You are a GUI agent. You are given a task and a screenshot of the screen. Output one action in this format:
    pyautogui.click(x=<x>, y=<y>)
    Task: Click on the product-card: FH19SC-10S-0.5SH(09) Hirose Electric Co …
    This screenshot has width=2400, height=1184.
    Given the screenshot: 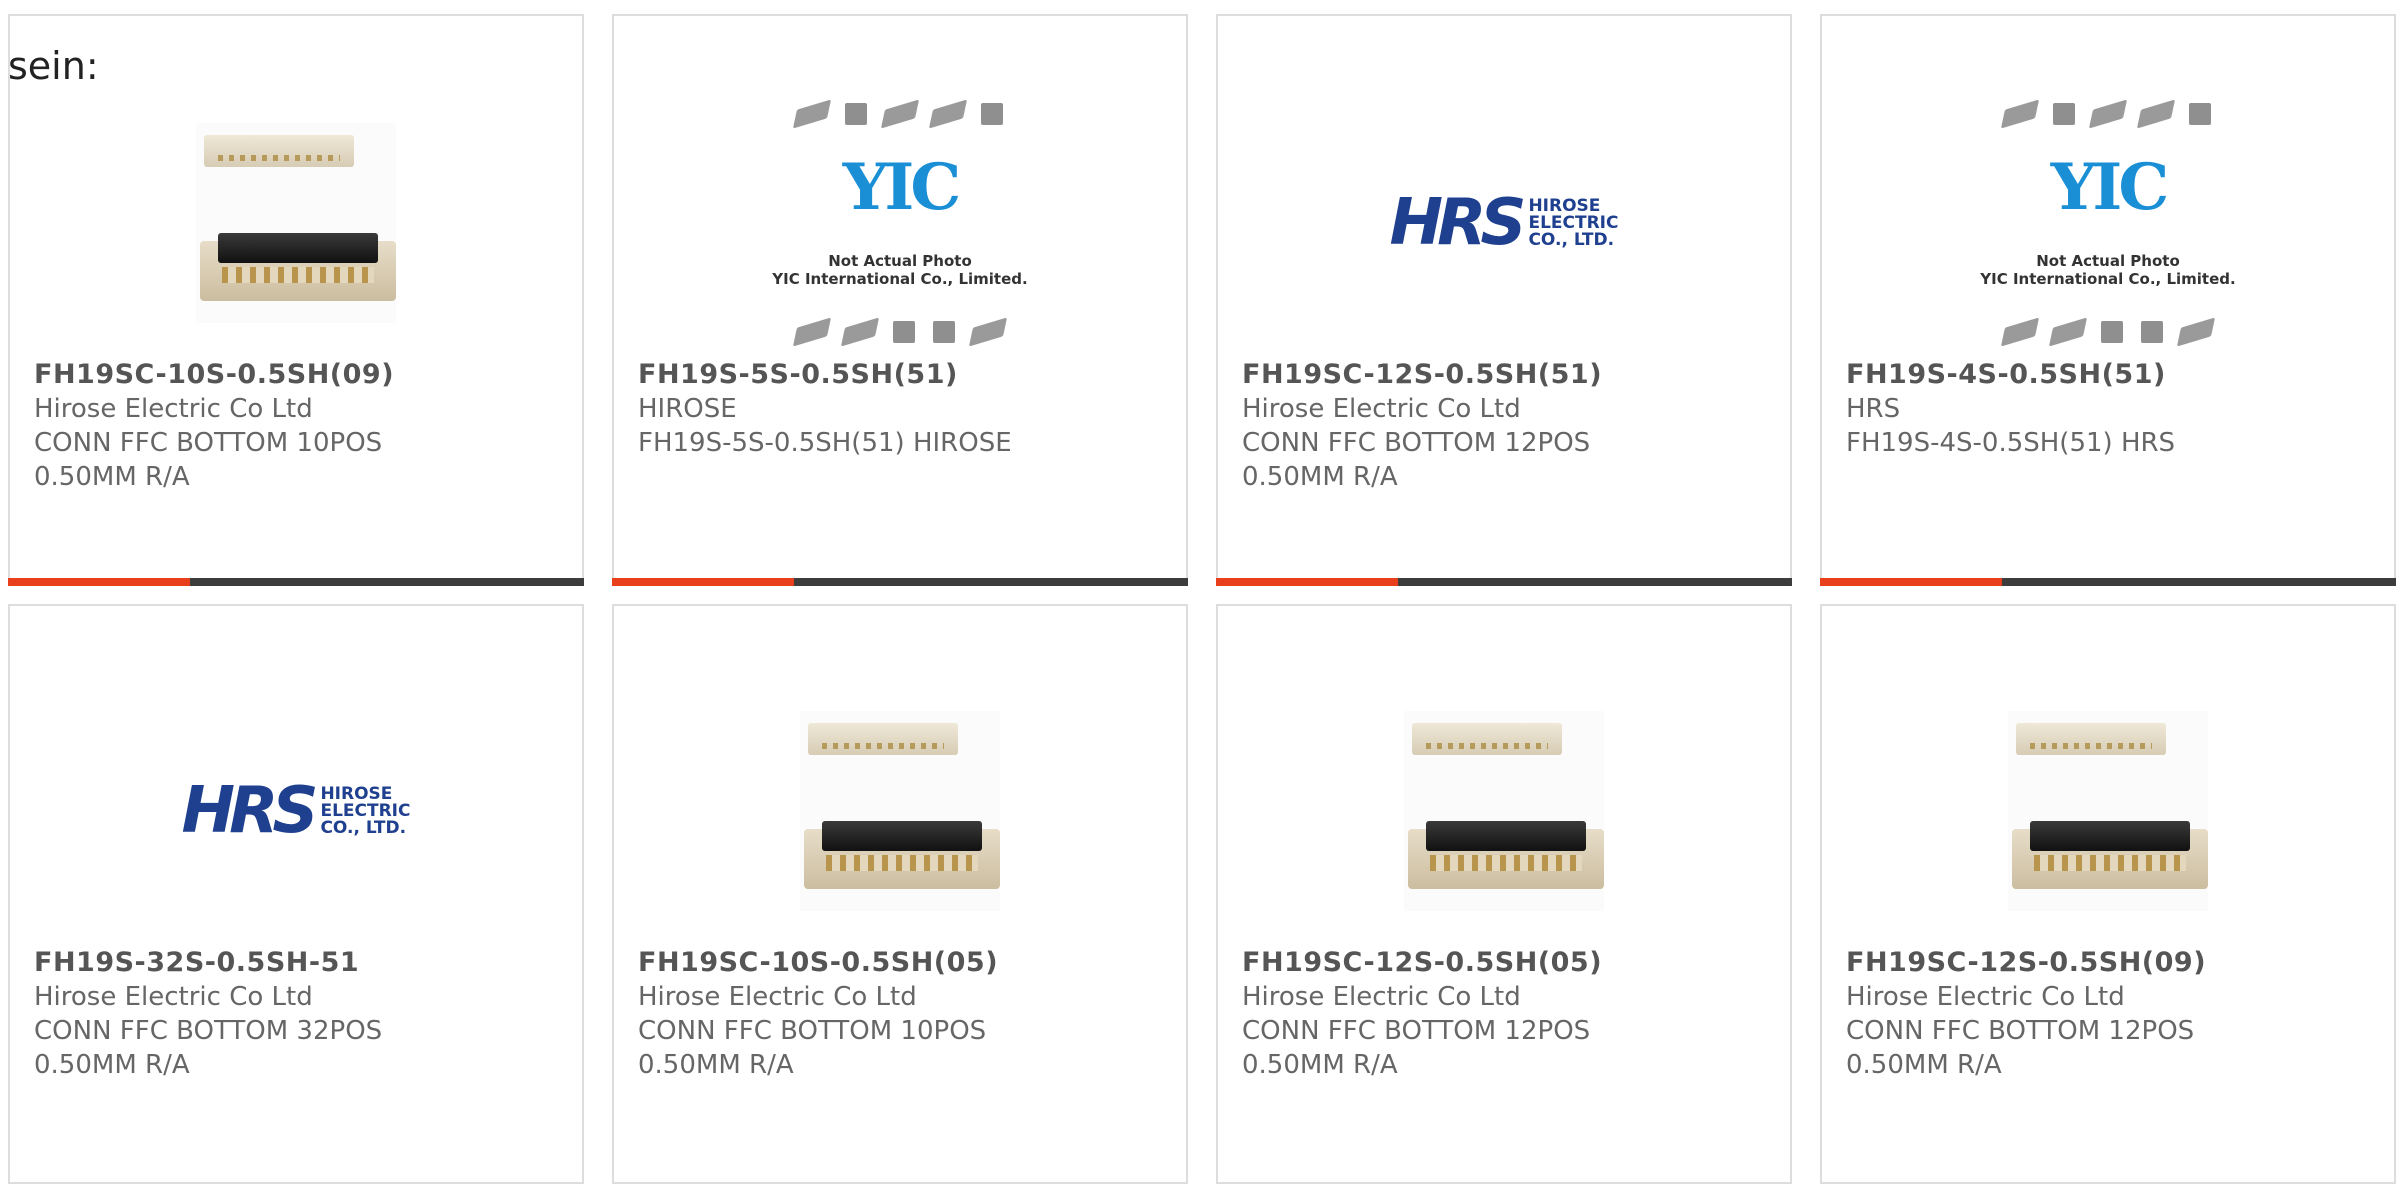 What is the action you would take?
    pyautogui.click(x=296, y=300)
    